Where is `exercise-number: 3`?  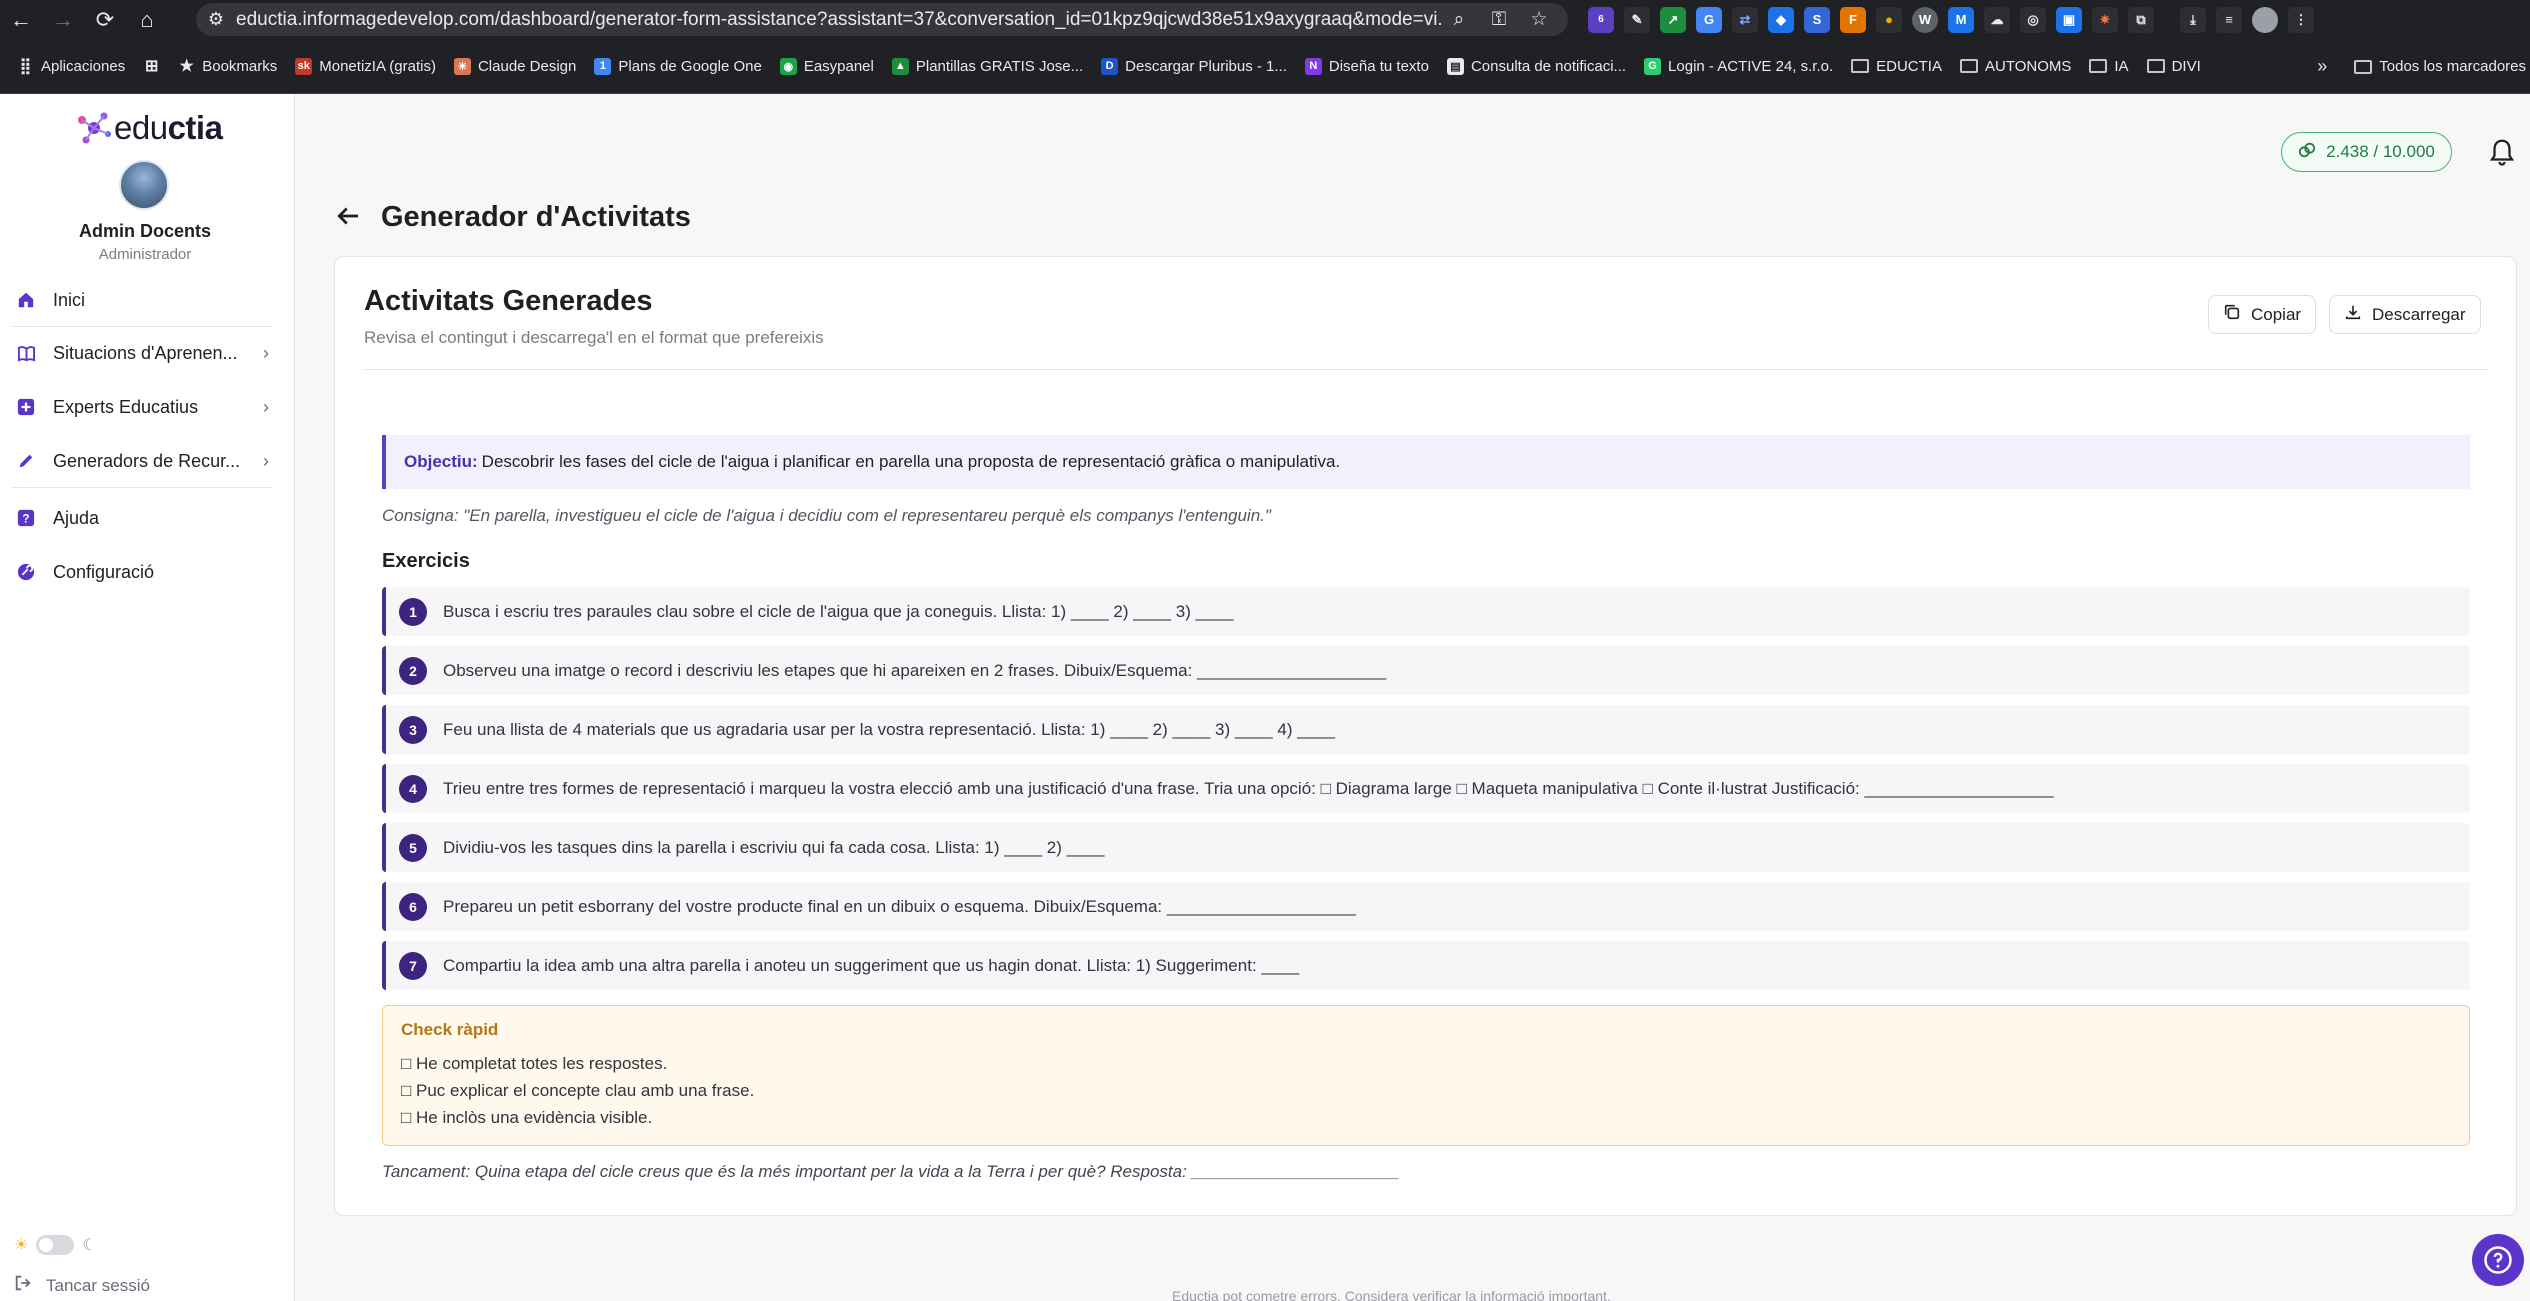
exercise-number: 3 is located at coordinates (413, 729).